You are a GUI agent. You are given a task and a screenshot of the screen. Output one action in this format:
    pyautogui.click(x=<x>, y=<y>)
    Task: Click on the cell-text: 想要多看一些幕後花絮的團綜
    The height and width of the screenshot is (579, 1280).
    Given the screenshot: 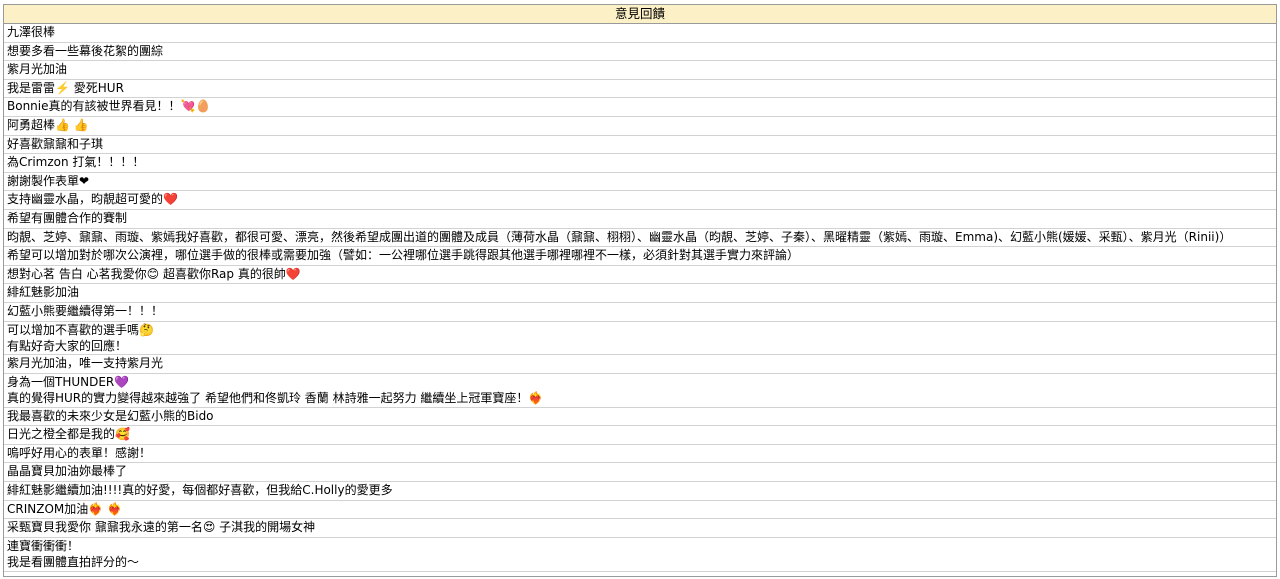 What is the action you would take?
    pyautogui.click(x=85, y=50)
    